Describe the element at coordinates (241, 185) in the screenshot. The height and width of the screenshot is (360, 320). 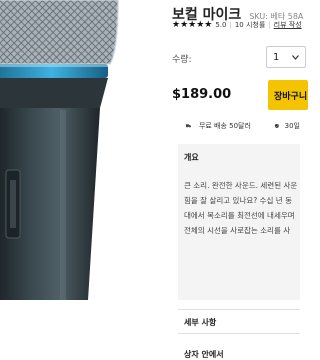
I see `overview-line: 큰 소리. 완전한 사운드. 세련된 사운` at that location.